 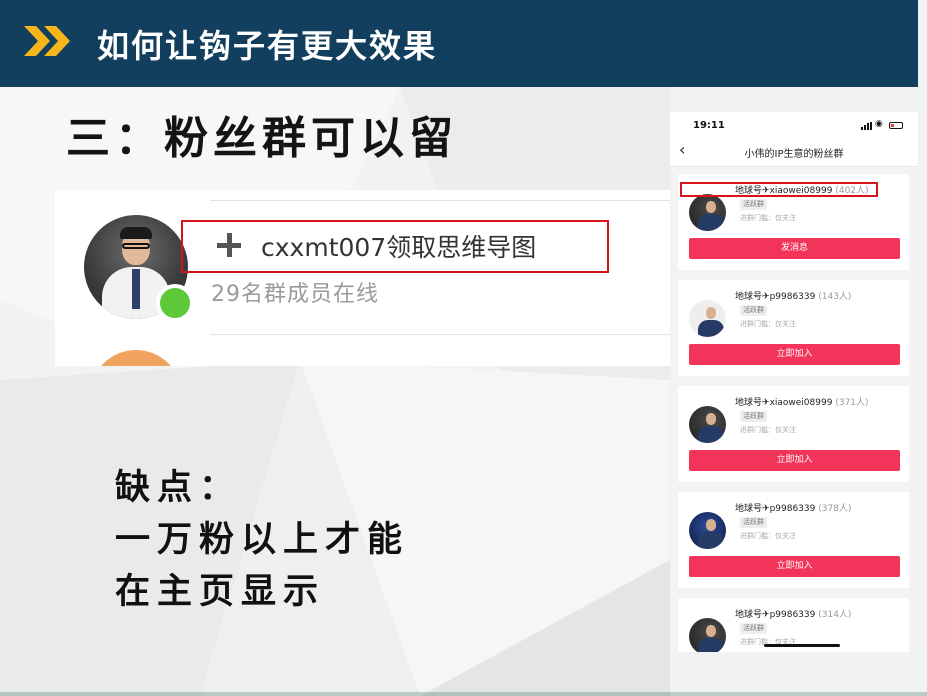 What do you see at coordinates (295, 294) in the screenshot?
I see `online-members-text: 29名群成员在线` at bounding box center [295, 294].